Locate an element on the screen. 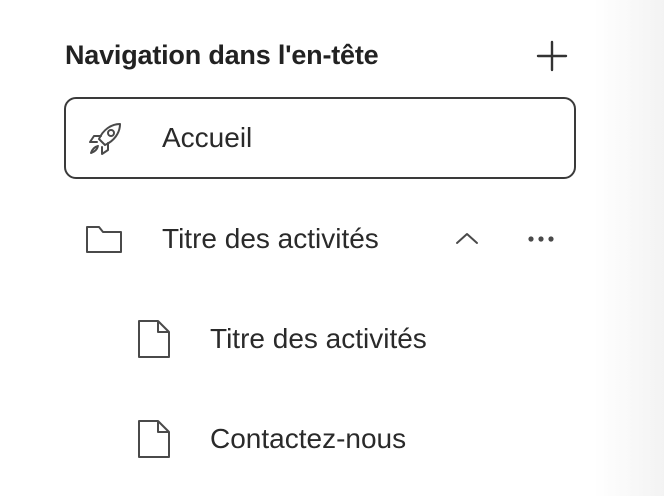  nav-item-label: Contactez-nous is located at coordinates (308, 438).